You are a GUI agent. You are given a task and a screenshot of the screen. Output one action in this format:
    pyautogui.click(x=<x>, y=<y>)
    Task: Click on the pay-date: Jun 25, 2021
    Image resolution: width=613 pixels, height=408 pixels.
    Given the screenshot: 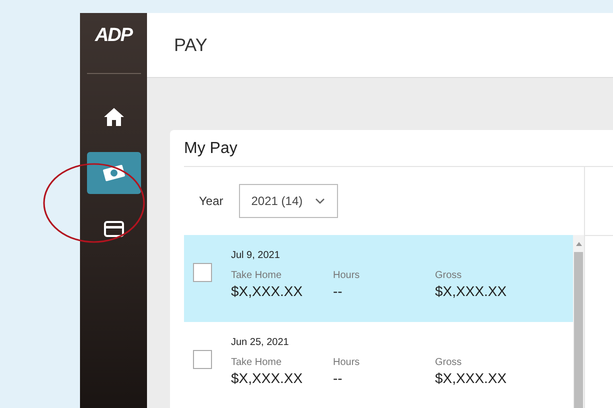 What is the action you would take?
    pyautogui.click(x=260, y=342)
    